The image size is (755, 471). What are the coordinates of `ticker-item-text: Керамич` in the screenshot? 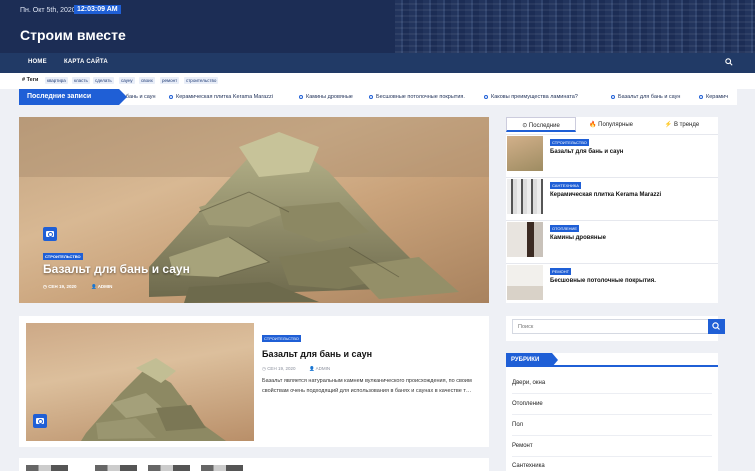 It's located at (717, 97).